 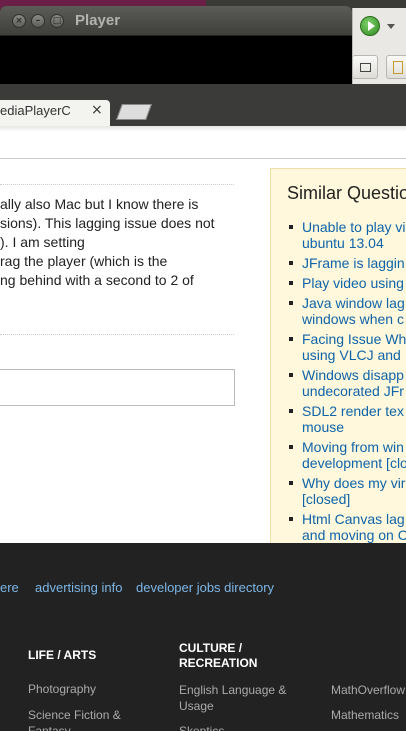 What do you see at coordinates (353, 519) in the screenshot?
I see `similar-question-text: Html Canvas lag` at bounding box center [353, 519].